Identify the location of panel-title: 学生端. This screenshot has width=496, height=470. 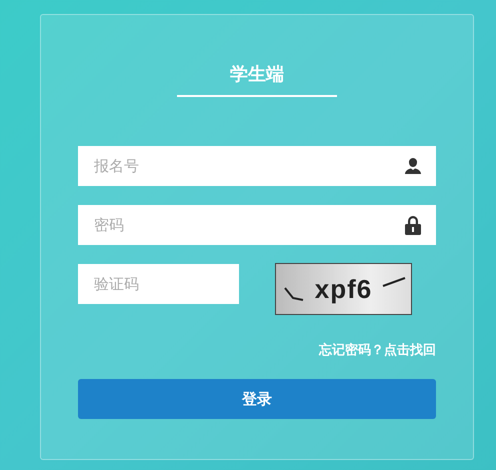
(257, 74).